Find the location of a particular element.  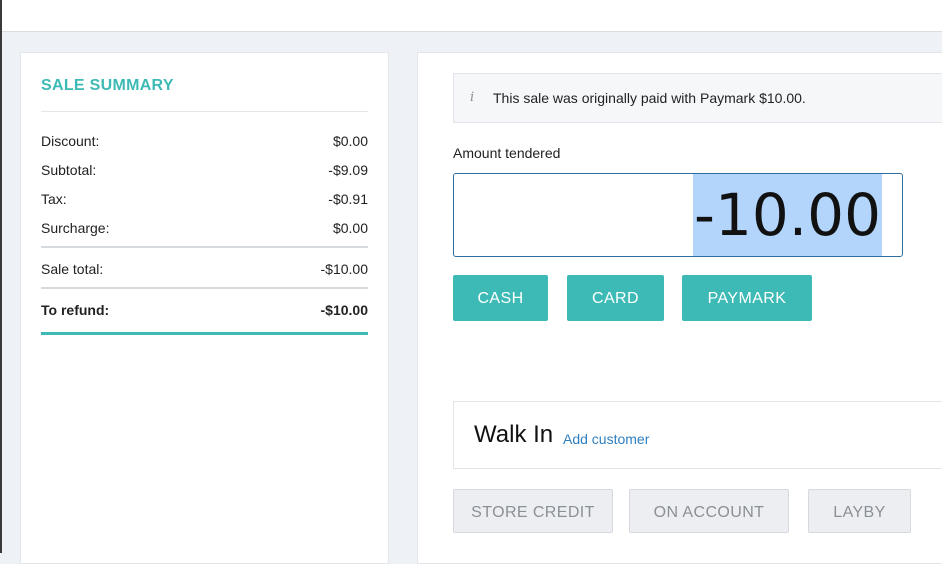

sale-total-label: Sale total: is located at coordinates (72, 269).